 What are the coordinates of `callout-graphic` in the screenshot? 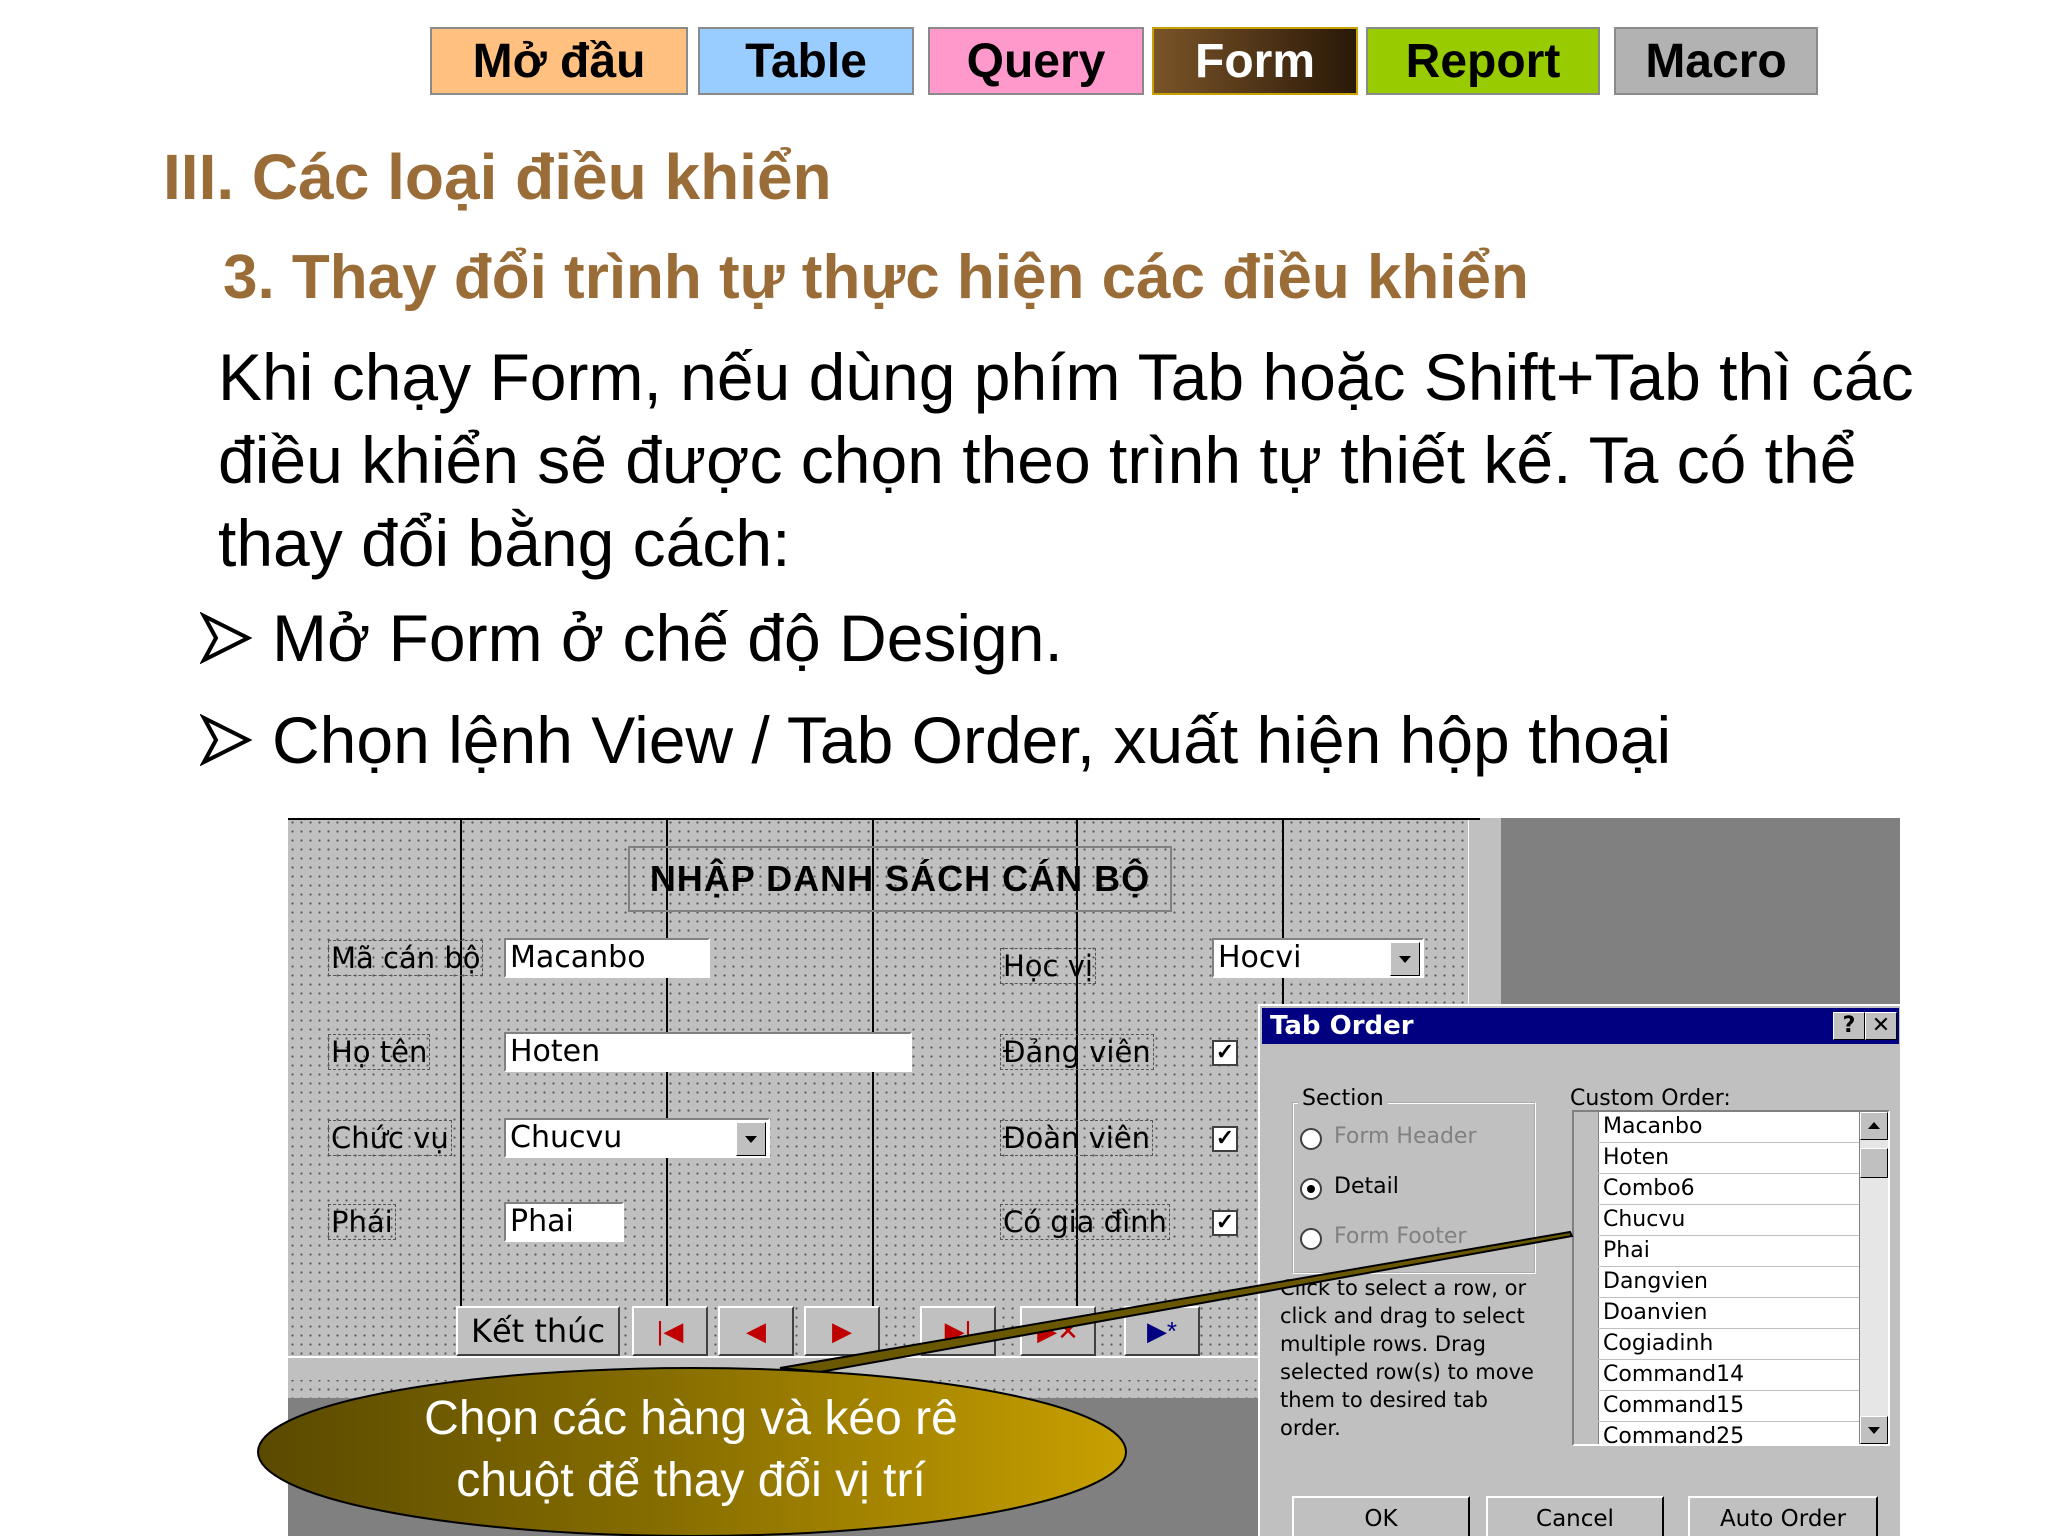 It's located at (915, 1383).